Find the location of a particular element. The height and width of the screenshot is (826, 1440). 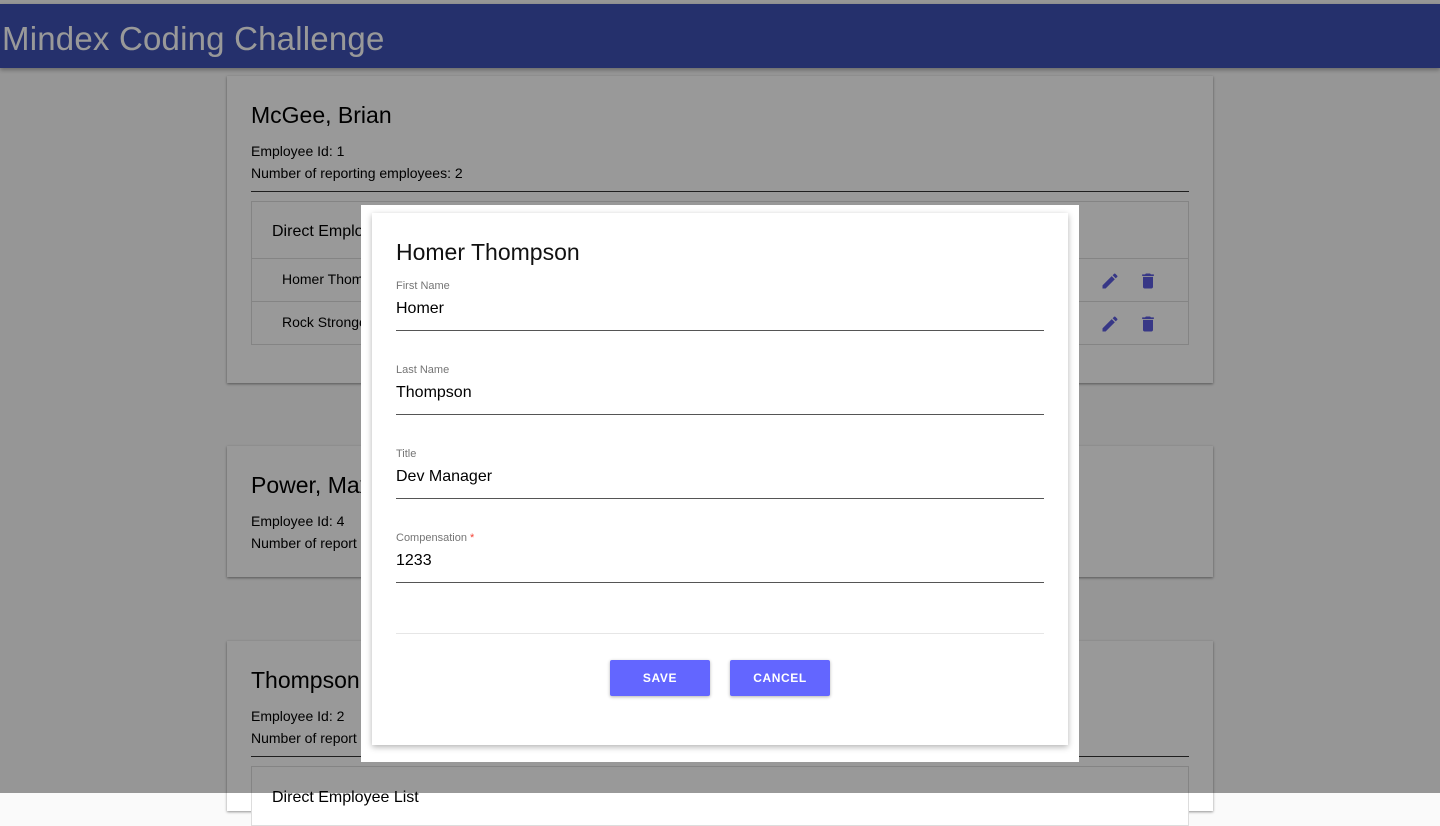

compensation-label-wrap: Compensation * is located at coordinates (435, 538).